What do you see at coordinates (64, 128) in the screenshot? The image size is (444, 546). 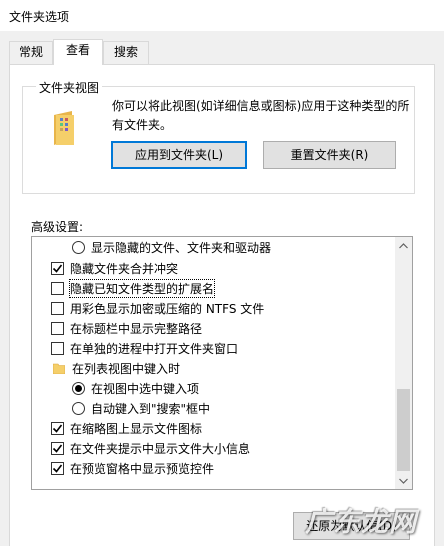 I see `folder-view-icon` at bounding box center [64, 128].